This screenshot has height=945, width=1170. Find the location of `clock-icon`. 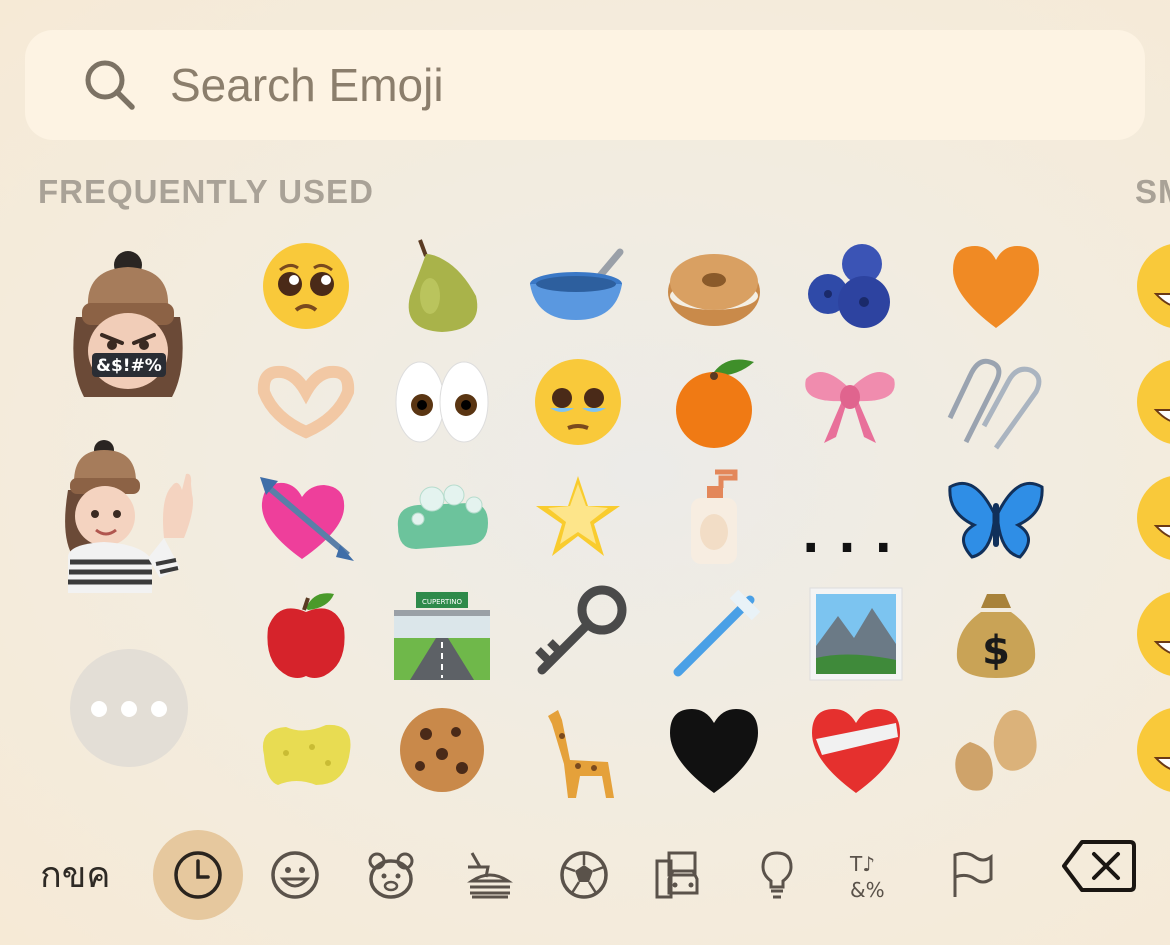

clock-icon is located at coordinates (198, 875).